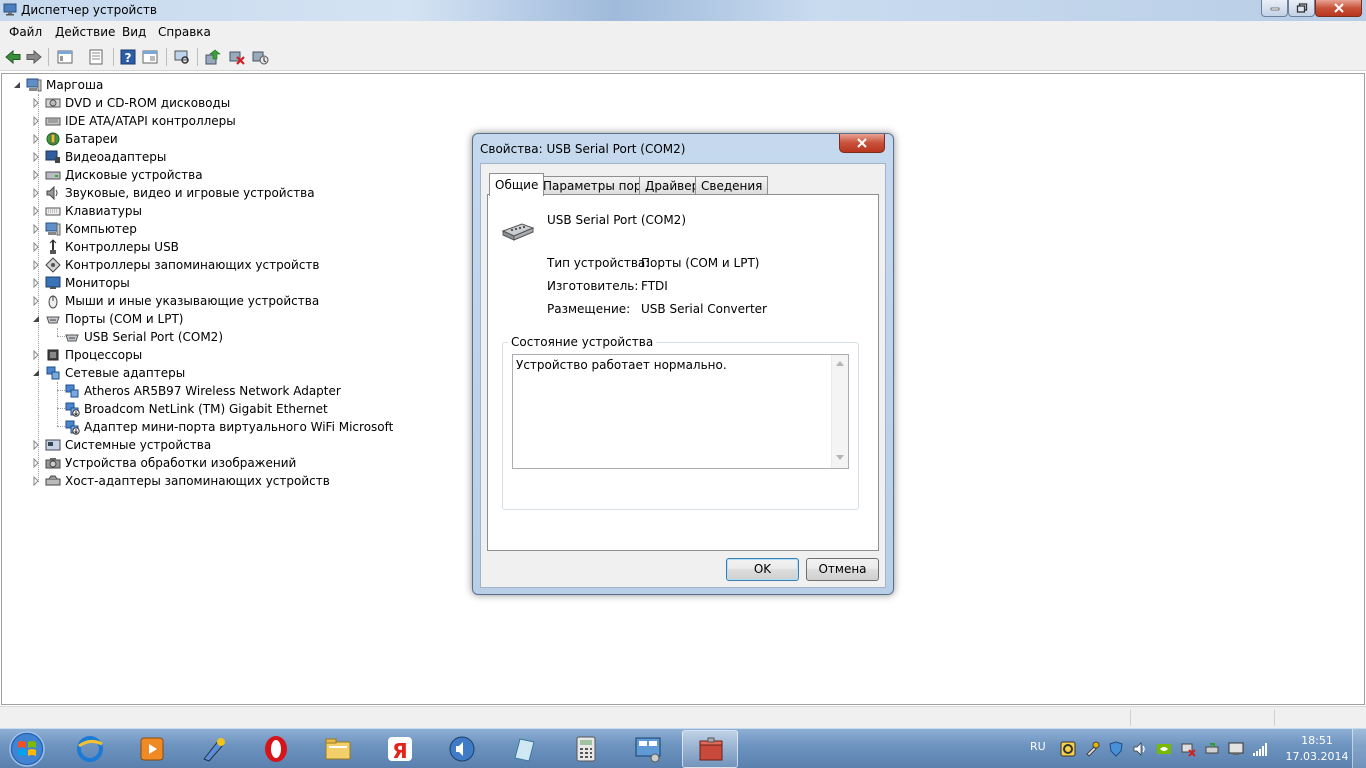 The width and height of the screenshot is (1366, 768). I want to click on view-icon, so click(182, 57).